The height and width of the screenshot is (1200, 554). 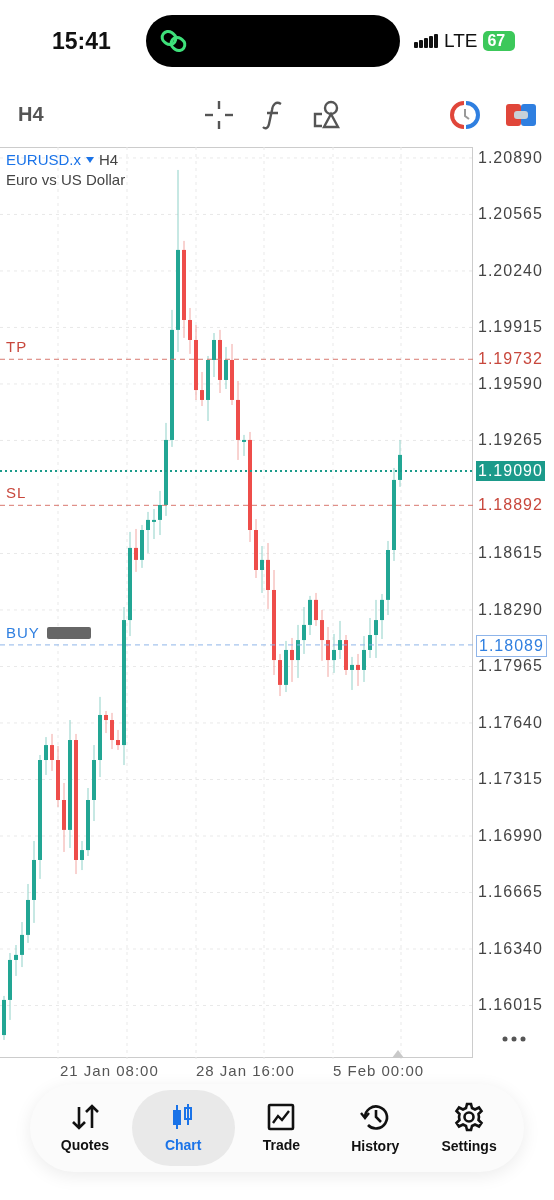 I want to click on tab-item: History, so click(x=375, y=1128).